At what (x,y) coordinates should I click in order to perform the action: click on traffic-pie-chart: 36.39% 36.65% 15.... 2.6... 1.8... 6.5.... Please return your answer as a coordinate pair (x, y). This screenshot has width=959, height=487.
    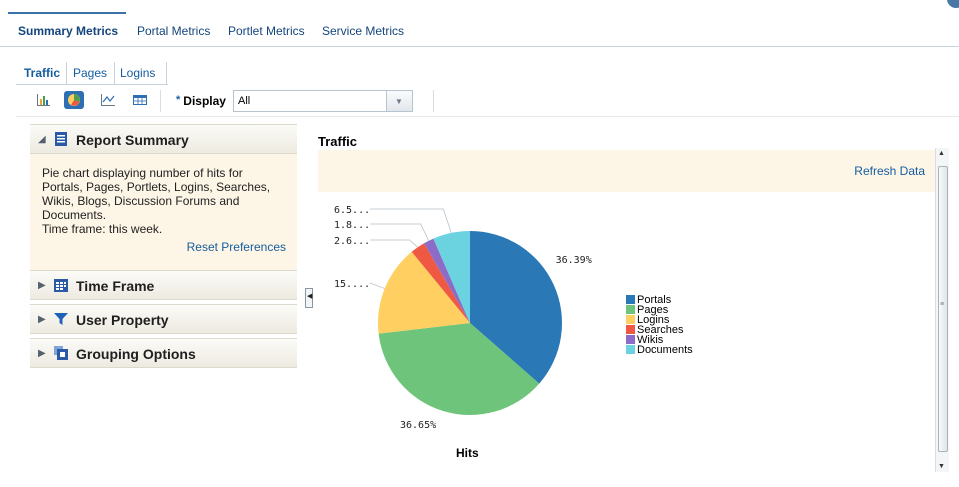
    Looking at the image, I should click on (463, 318).